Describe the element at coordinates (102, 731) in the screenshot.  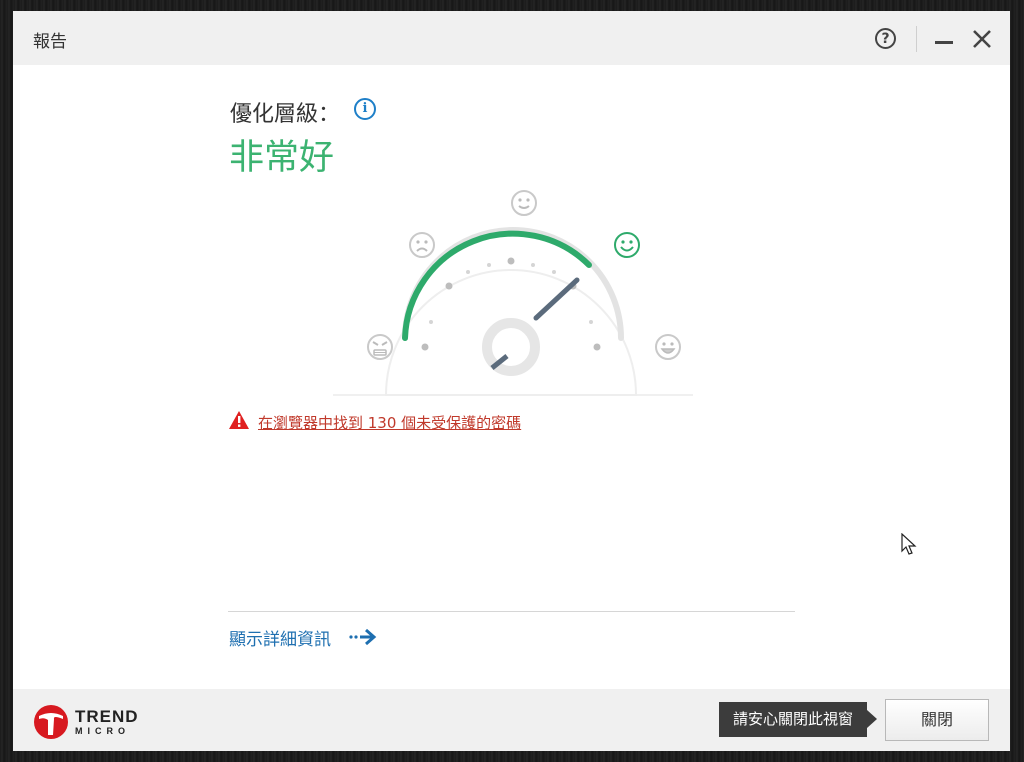
I see `brand-subname: MICRO` at that location.